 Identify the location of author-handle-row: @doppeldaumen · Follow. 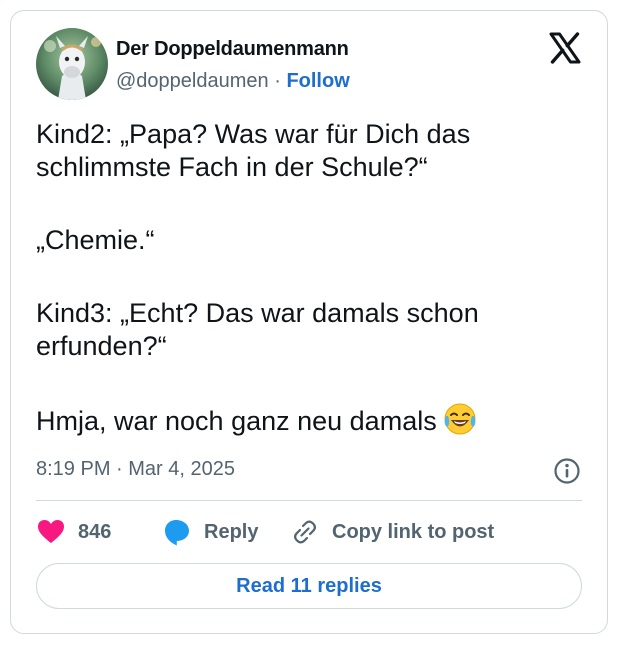
(233, 81).